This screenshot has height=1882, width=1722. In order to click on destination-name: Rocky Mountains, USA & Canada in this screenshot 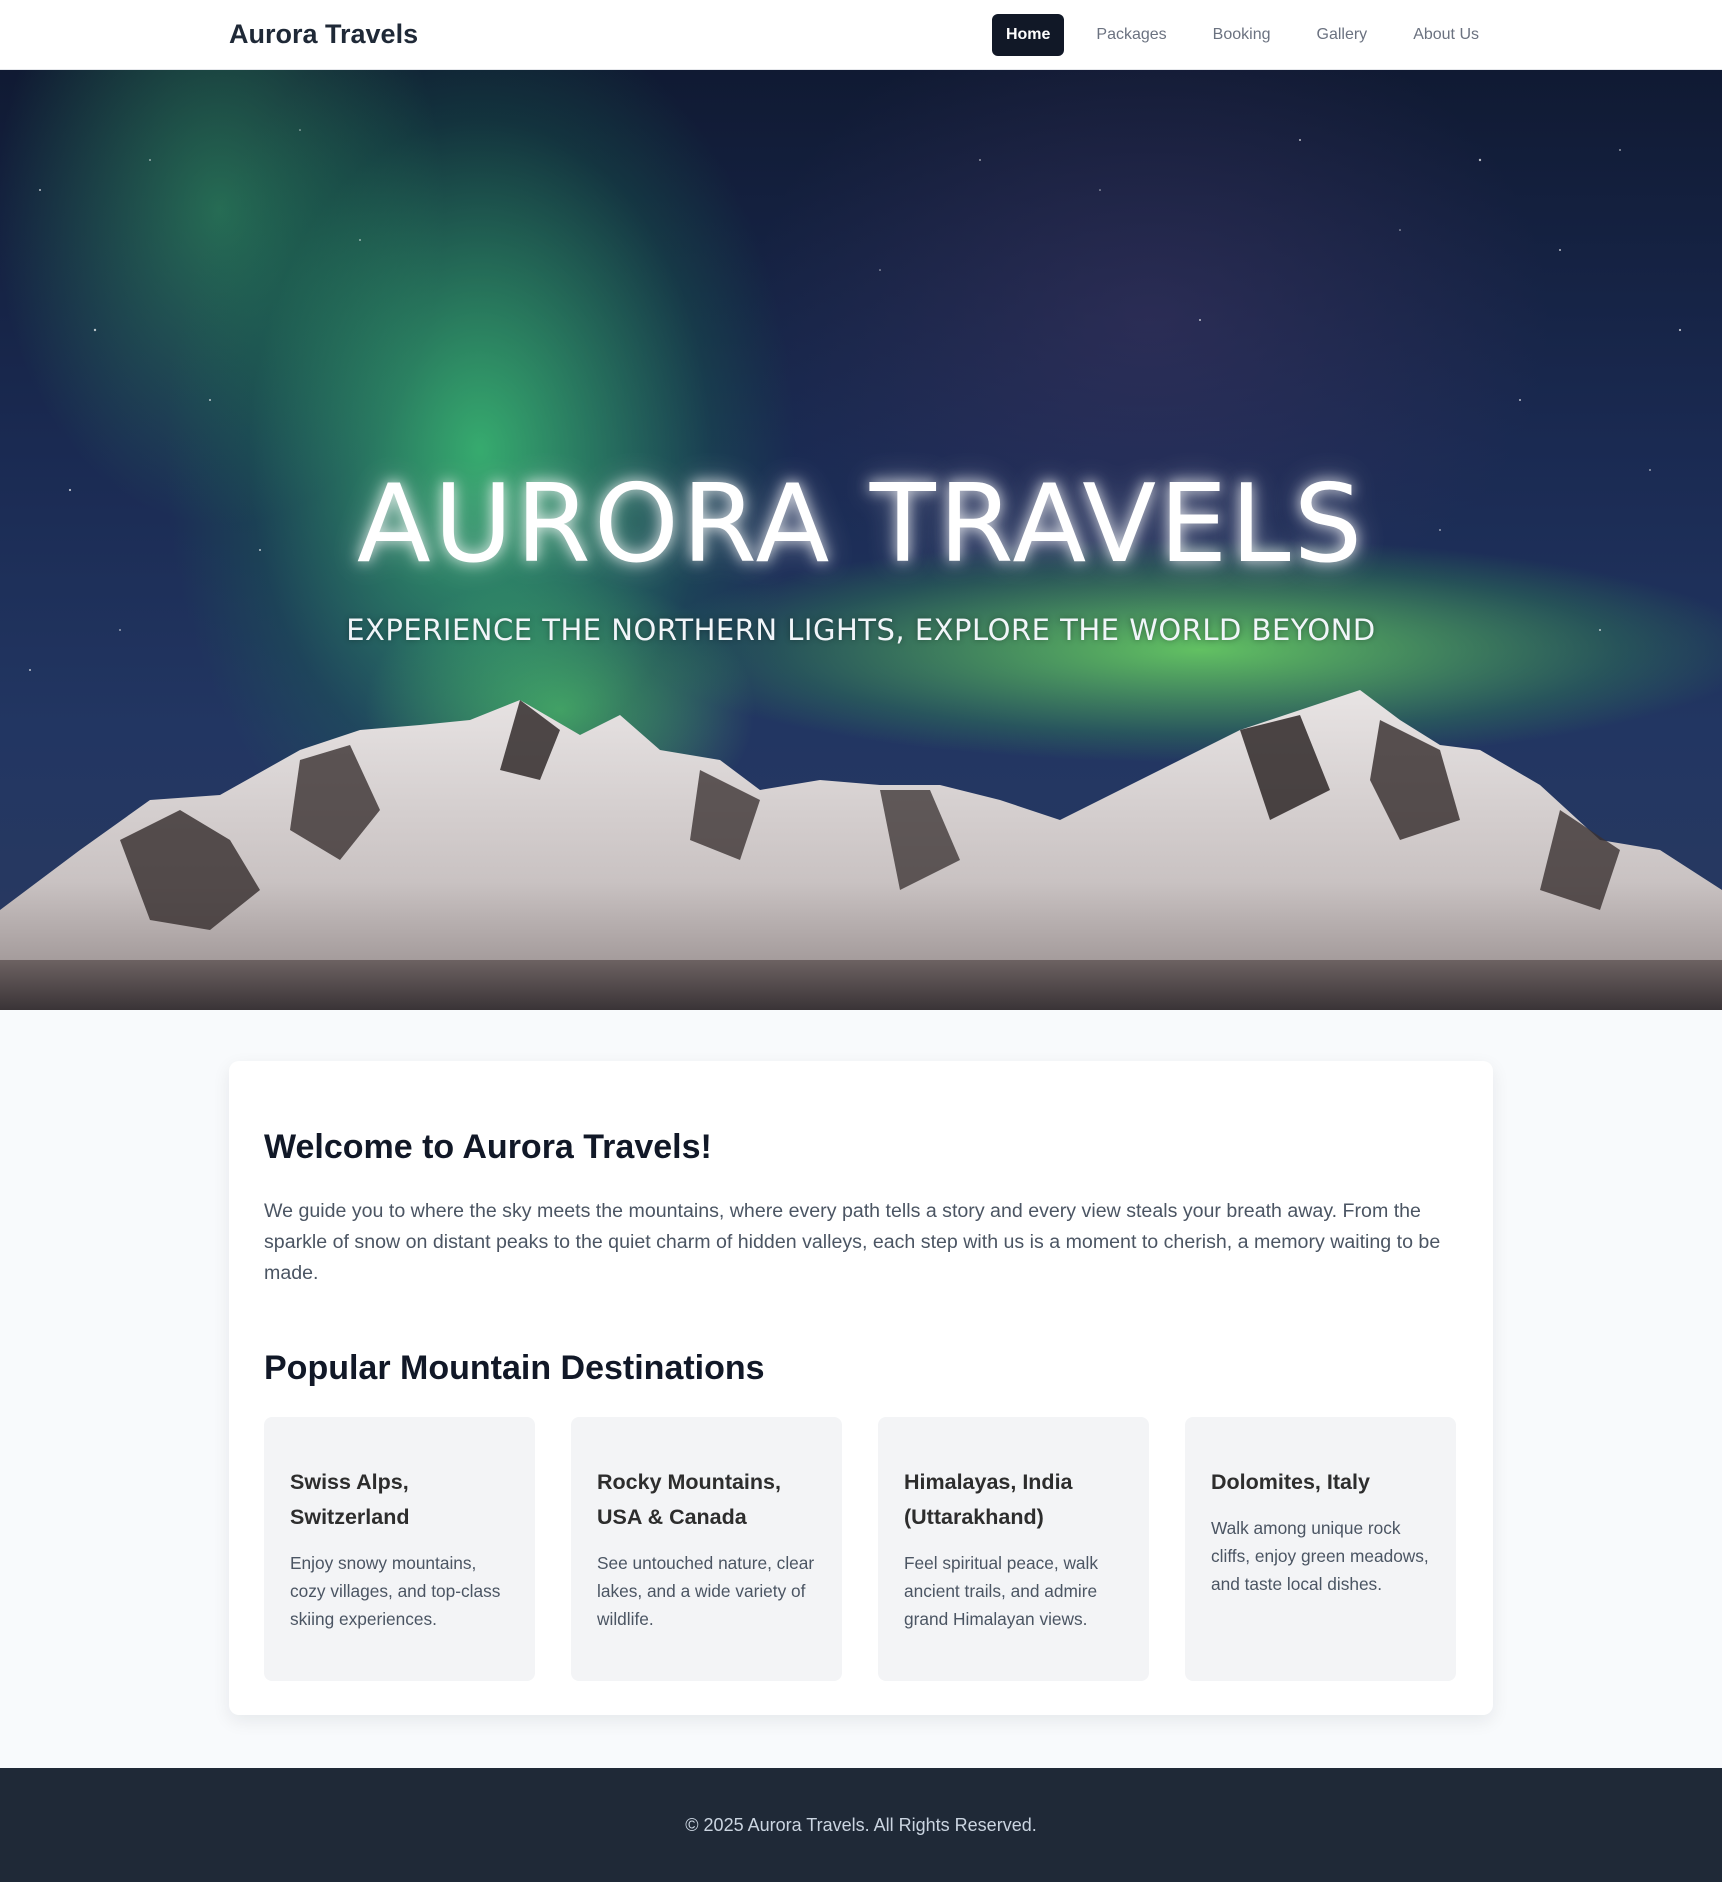, I will do `click(689, 1499)`.